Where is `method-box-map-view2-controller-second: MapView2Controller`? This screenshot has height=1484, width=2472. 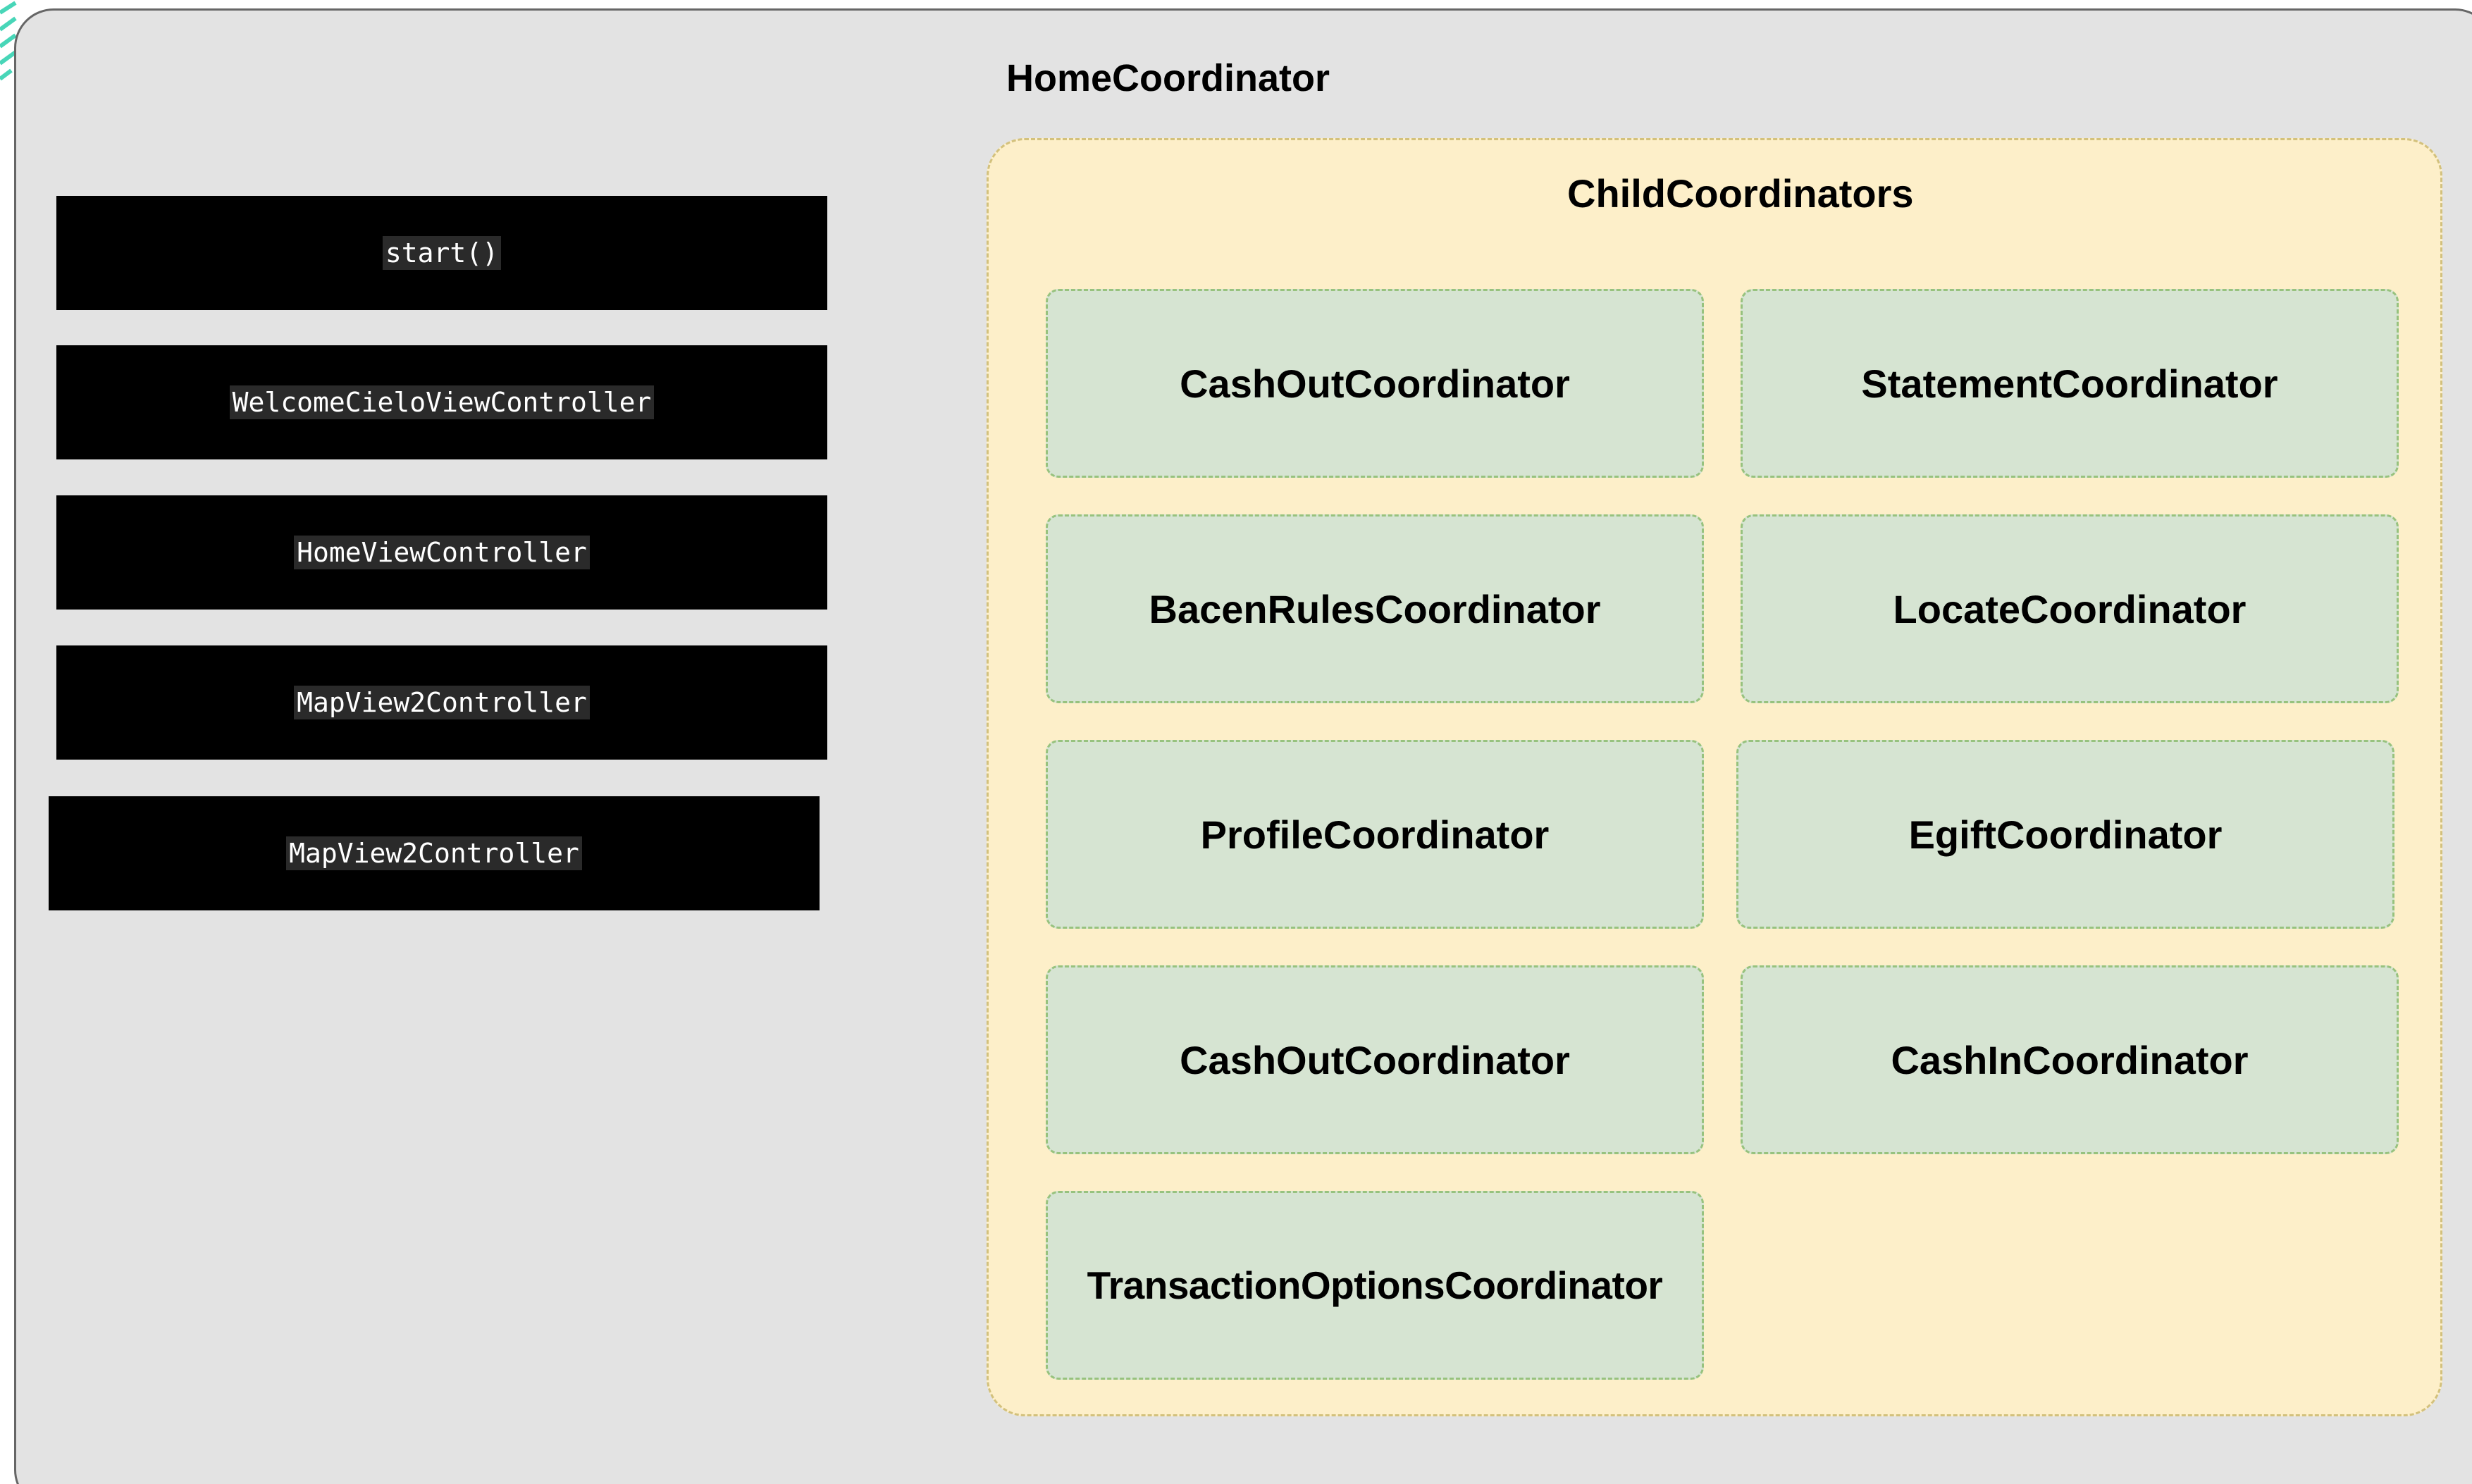 method-box-map-view2-controller-second: MapView2Controller is located at coordinates (434, 853).